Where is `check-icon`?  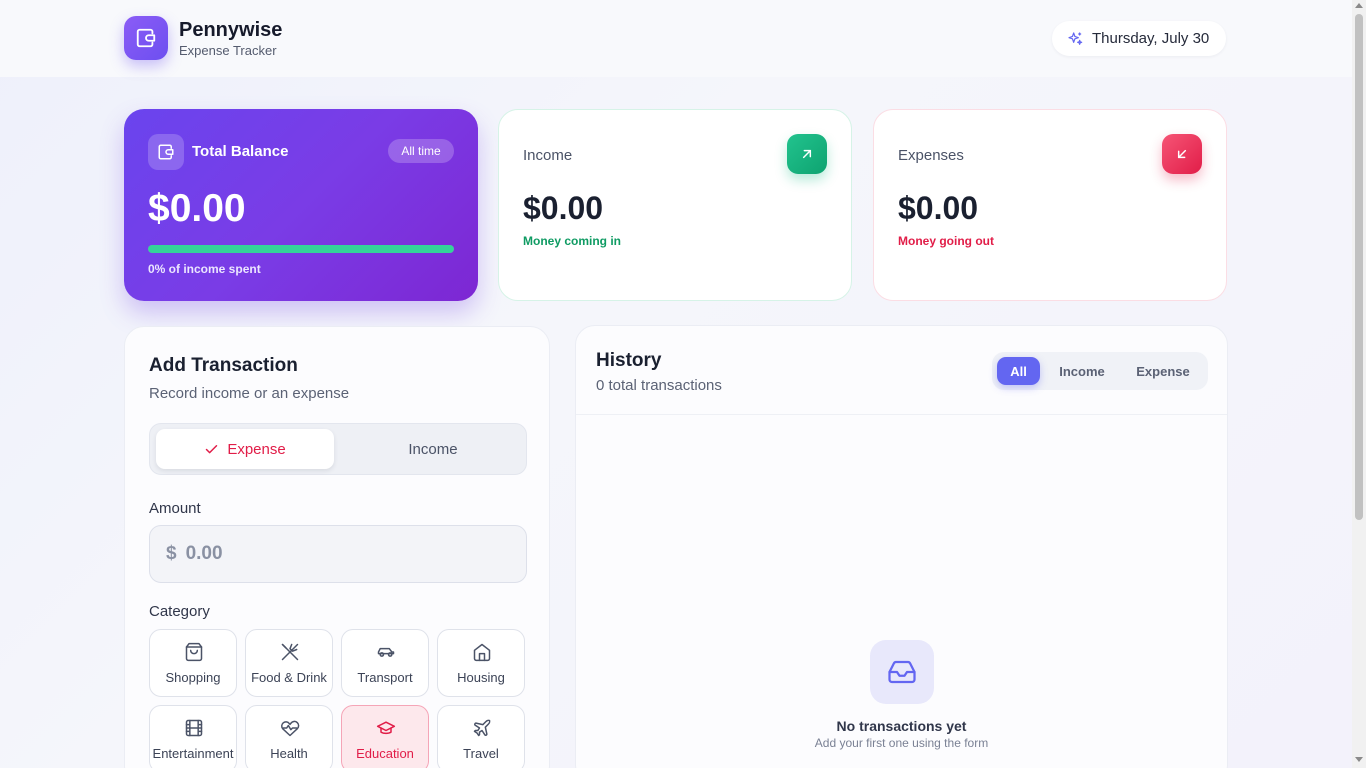
check-icon is located at coordinates (212, 448).